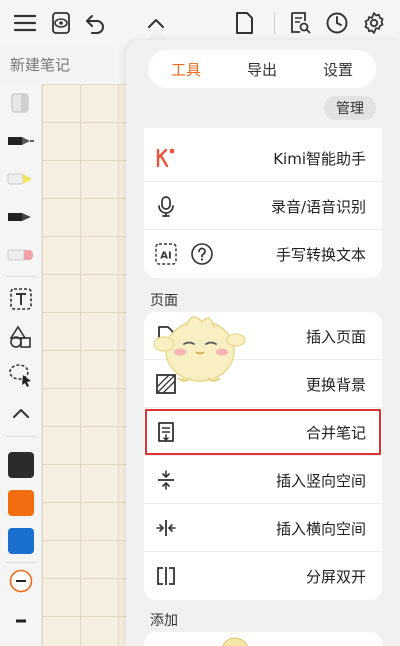 The image size is (400, 646). I want to click on list-item: AI 手写转换文本, so click(263, 254).